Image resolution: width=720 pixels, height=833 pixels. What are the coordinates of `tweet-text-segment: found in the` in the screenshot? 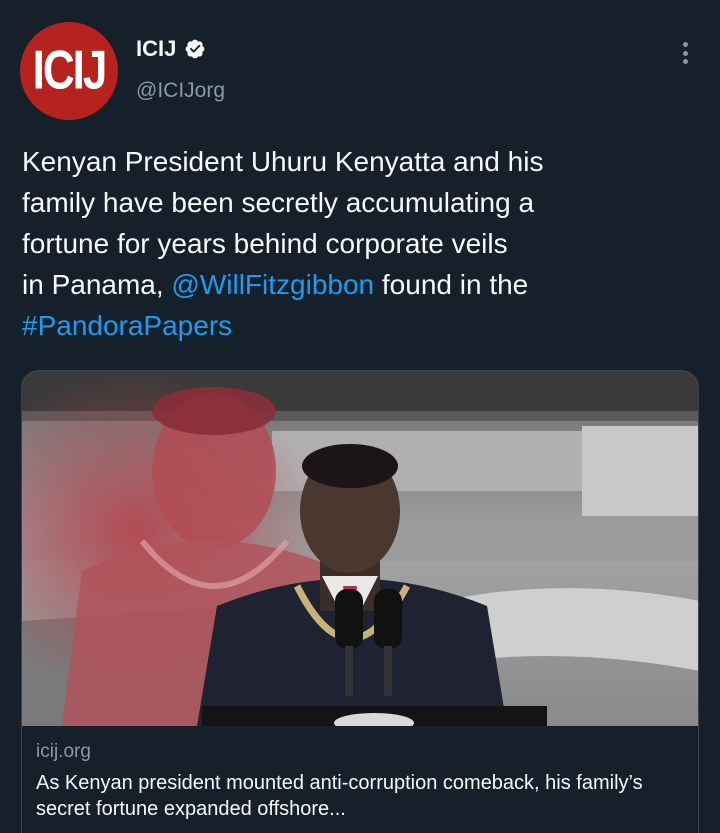 It's located at (451, 284).